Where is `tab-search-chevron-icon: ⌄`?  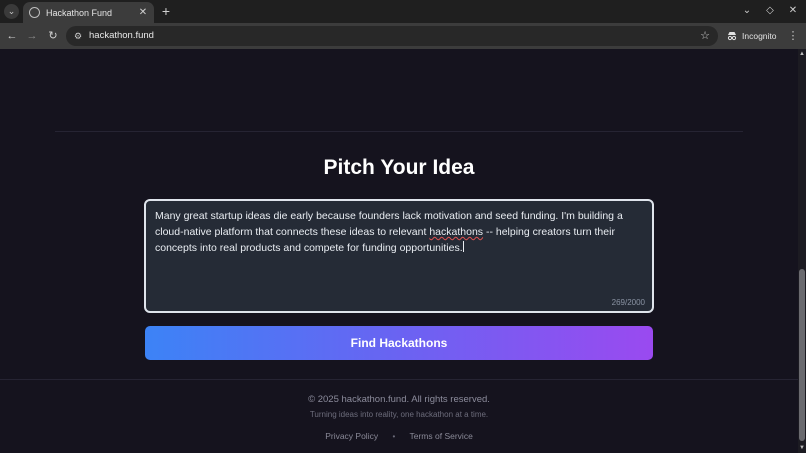
tab-search-chevron-icon: ⌄ is located at coordinates (11, 11).